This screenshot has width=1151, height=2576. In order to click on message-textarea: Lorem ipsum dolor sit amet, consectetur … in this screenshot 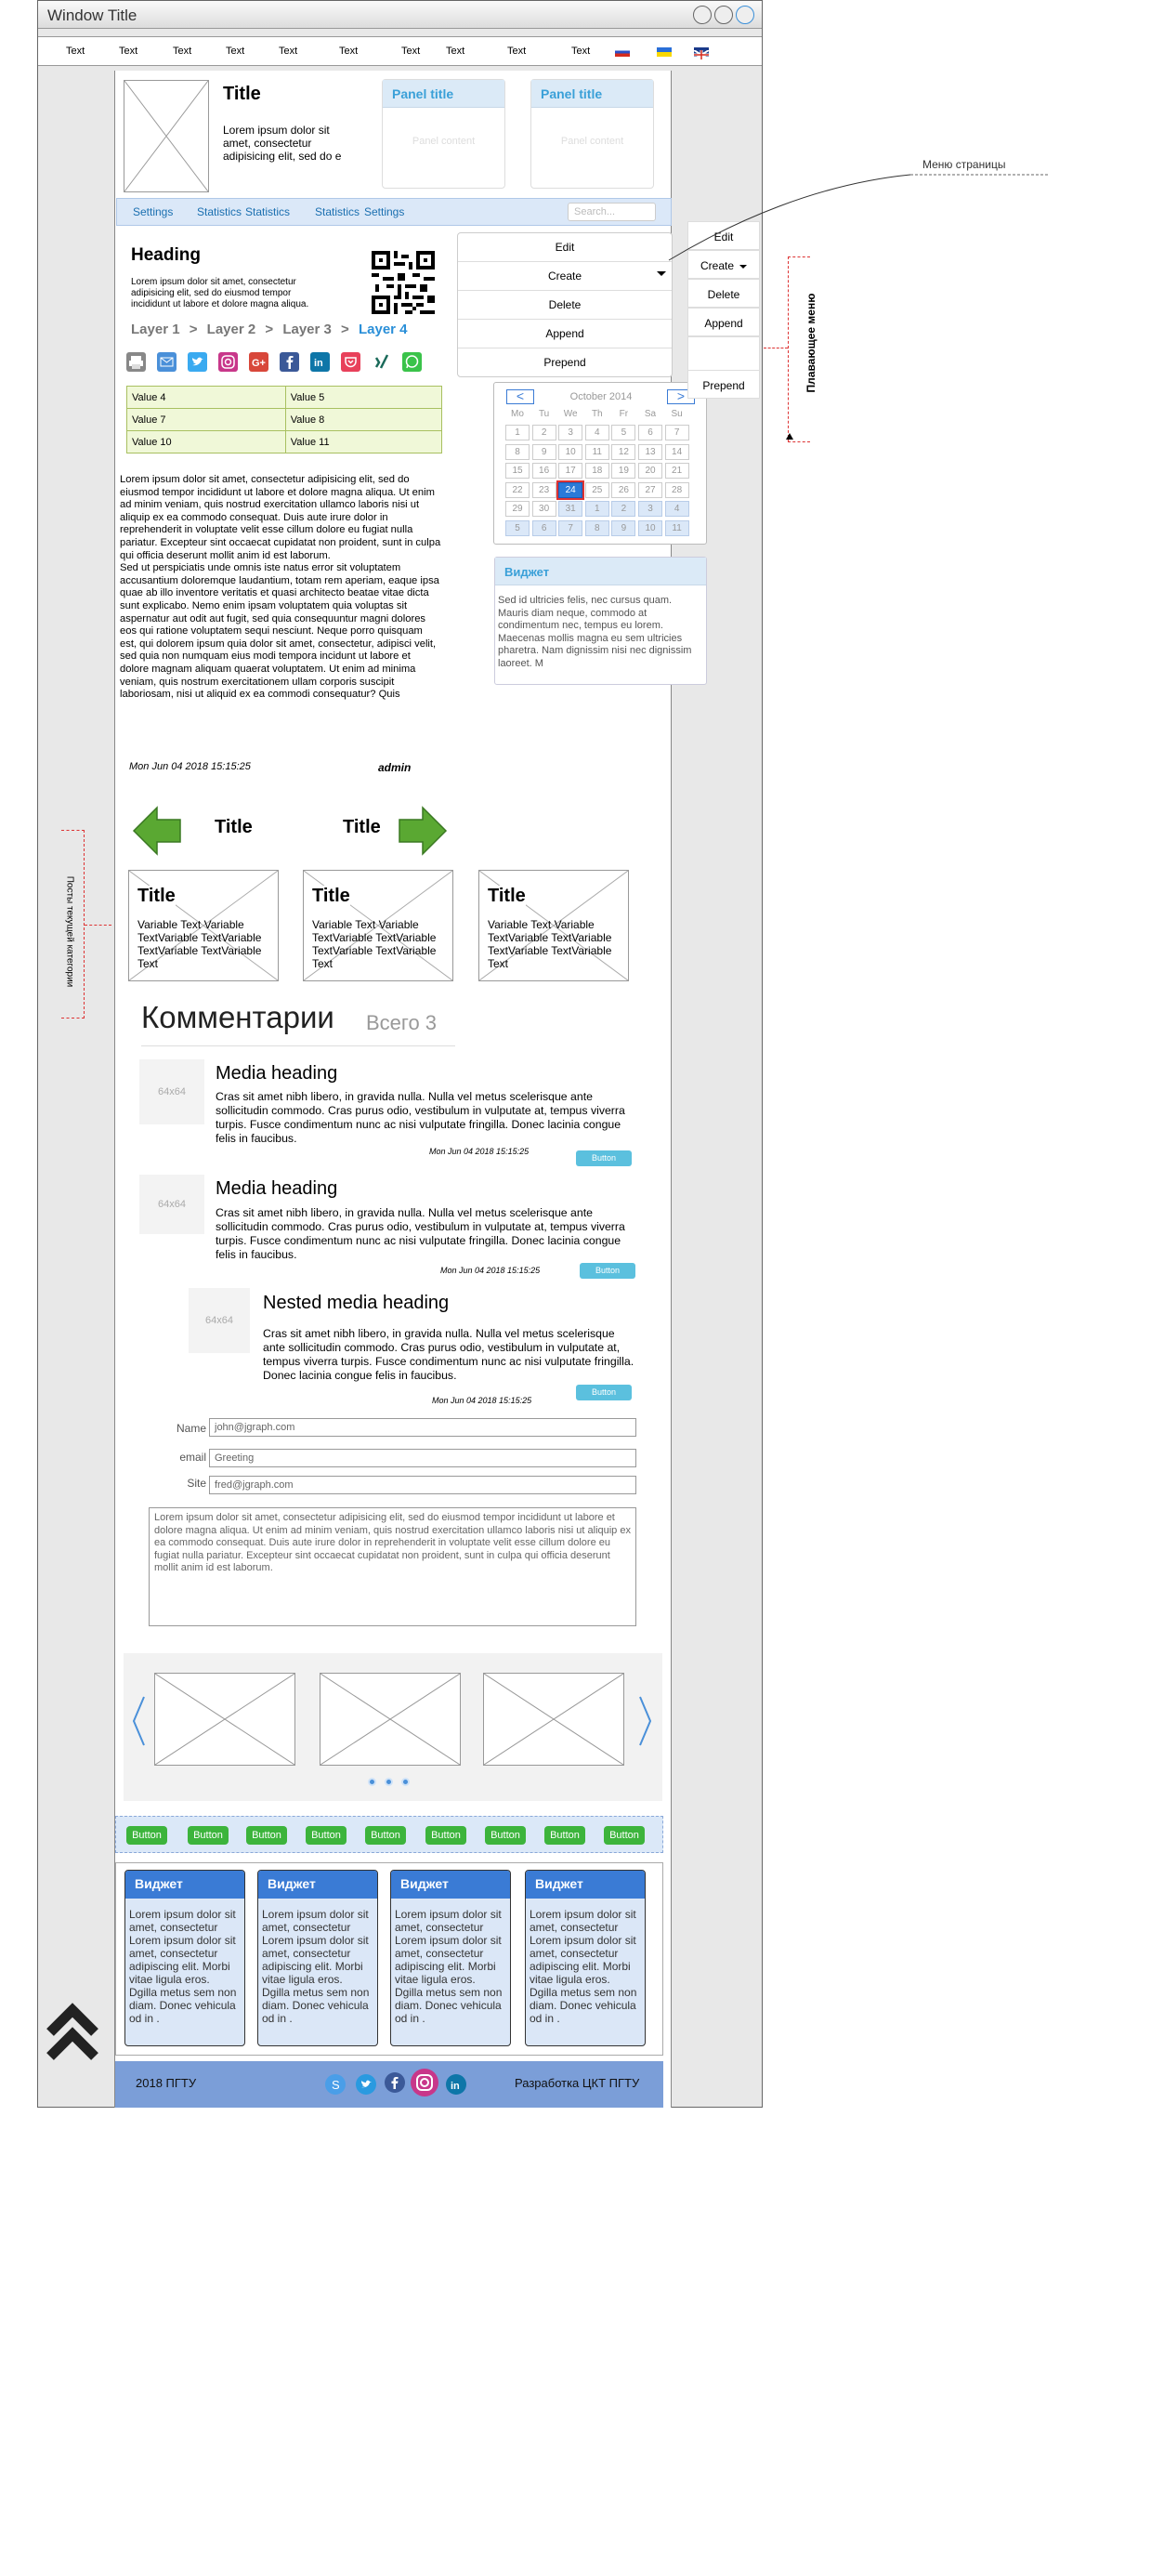, I will do `click(392, 1566)`.